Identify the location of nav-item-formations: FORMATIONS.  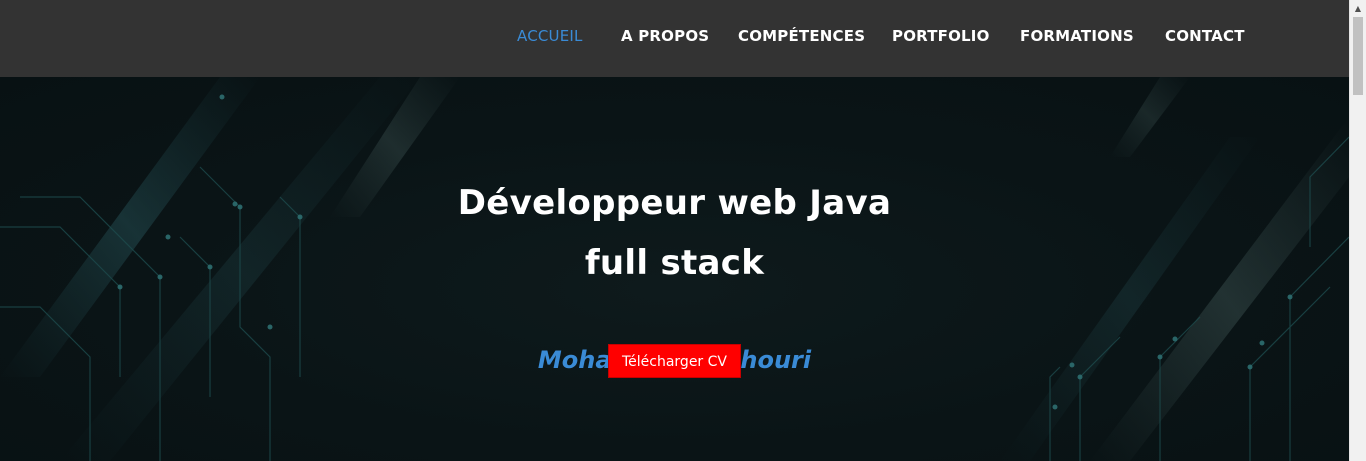
(1077, 36).